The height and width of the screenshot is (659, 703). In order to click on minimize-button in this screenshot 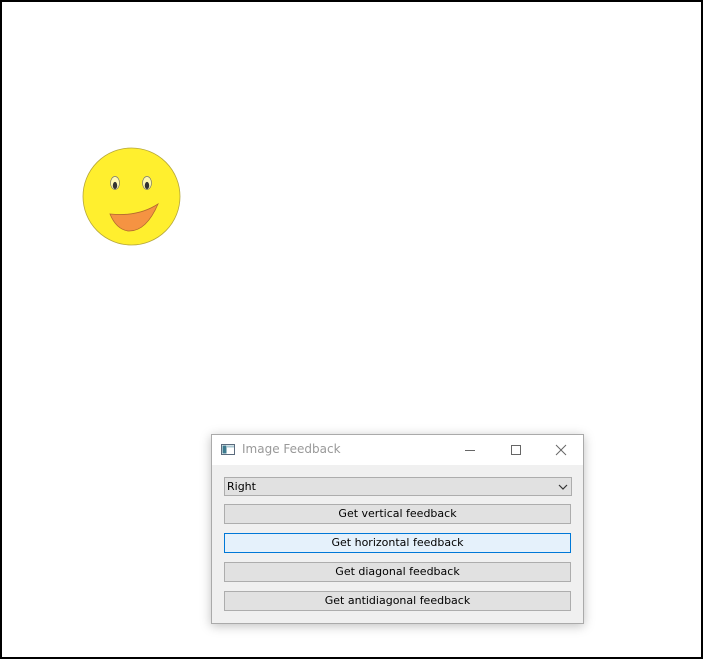, I will do `click(470, 450)`.